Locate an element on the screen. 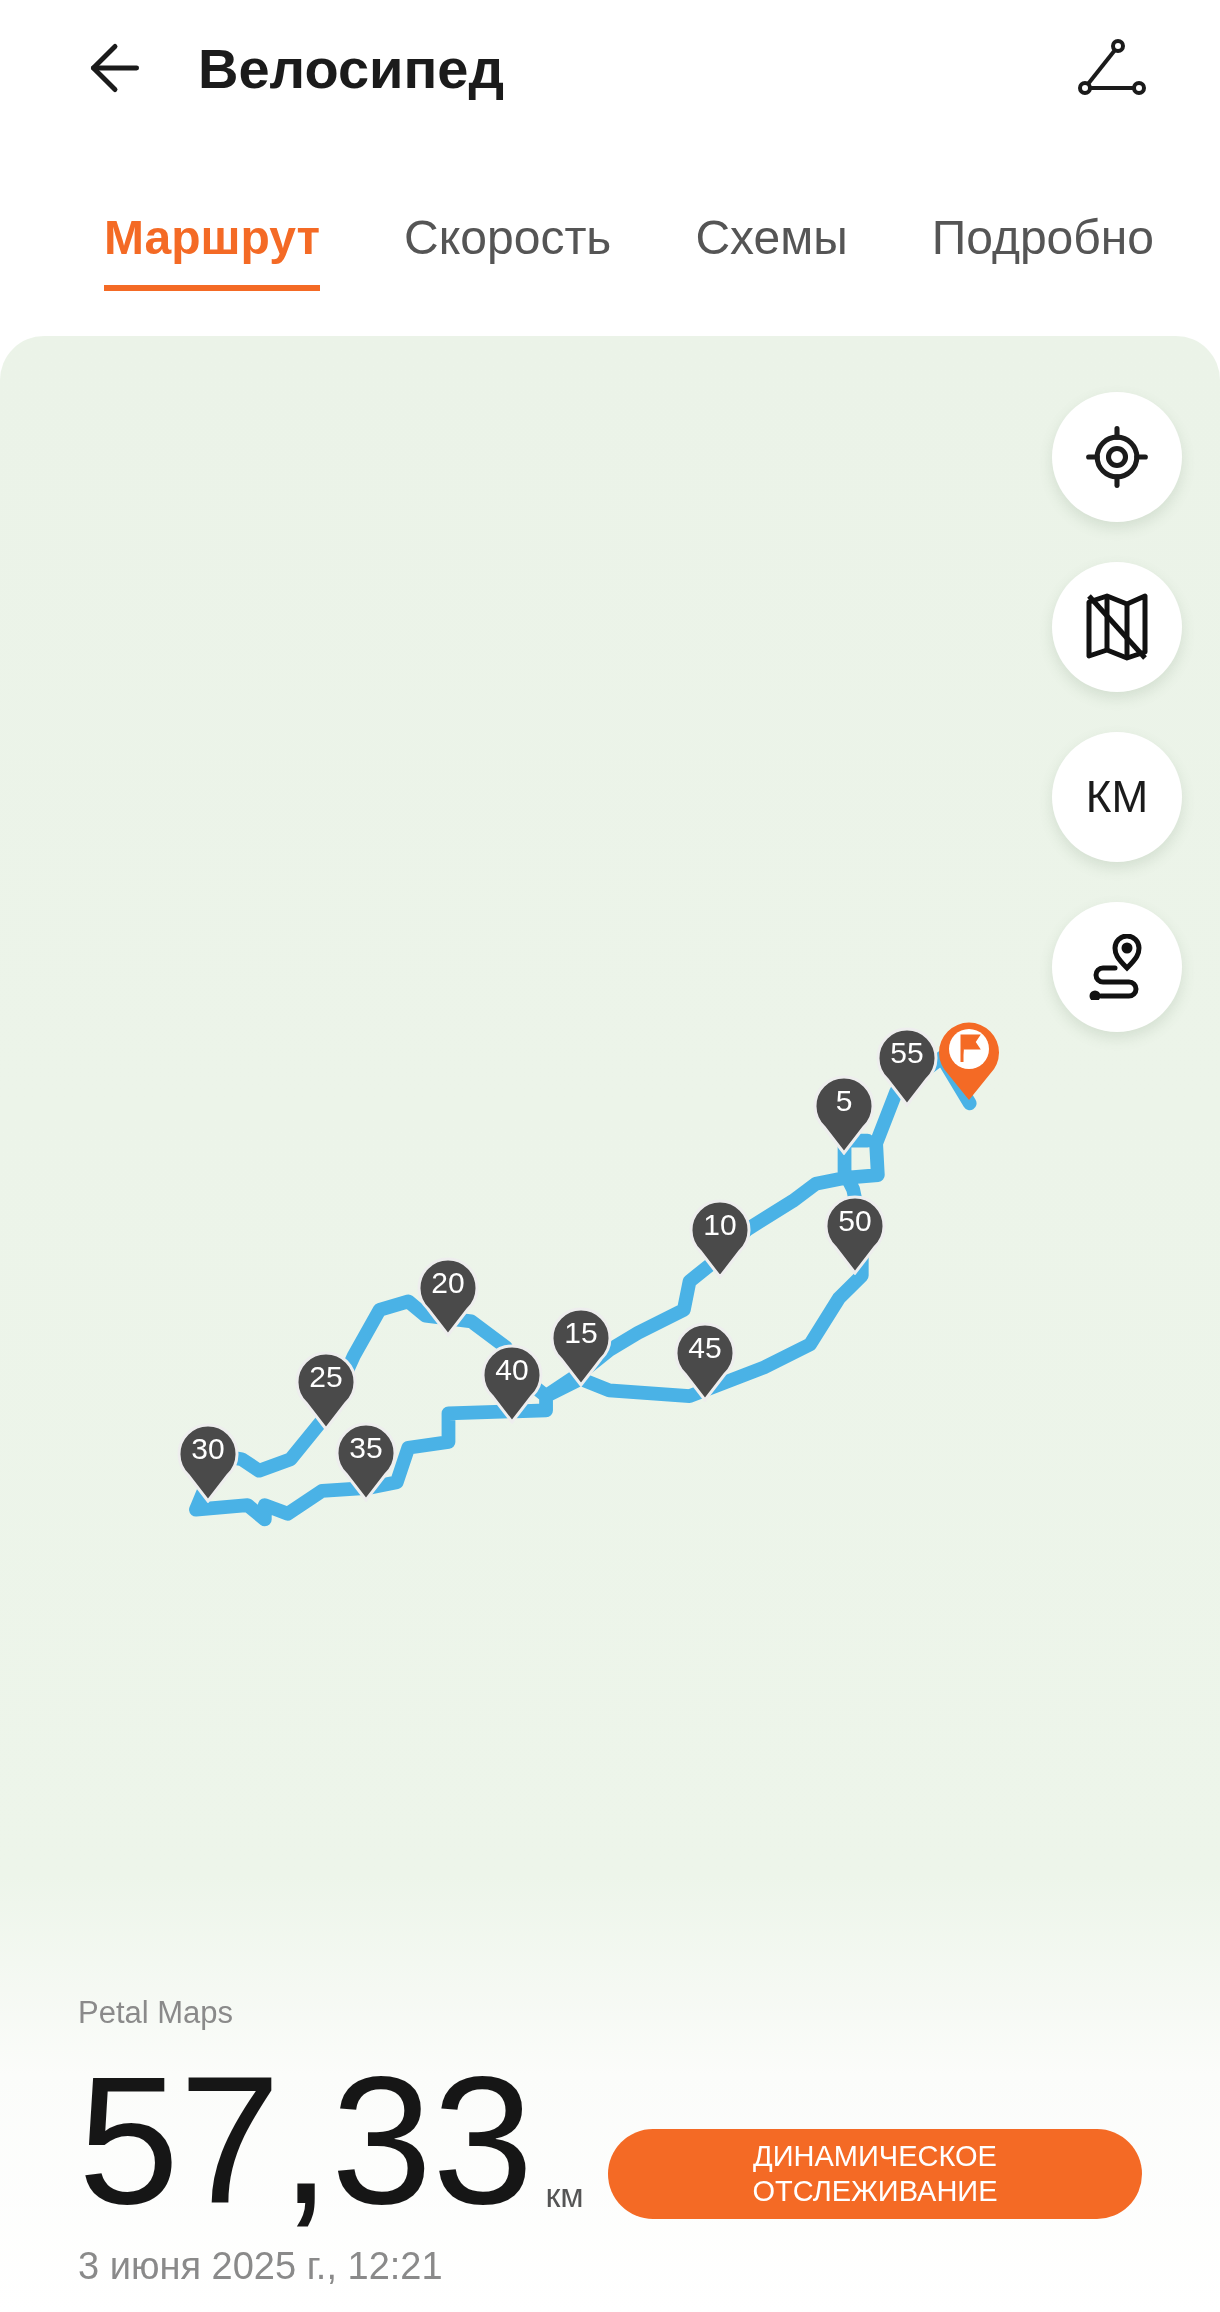 The height and width of the screenshot is (2312, 1220). route-button is located at coordinates (1112, 68).